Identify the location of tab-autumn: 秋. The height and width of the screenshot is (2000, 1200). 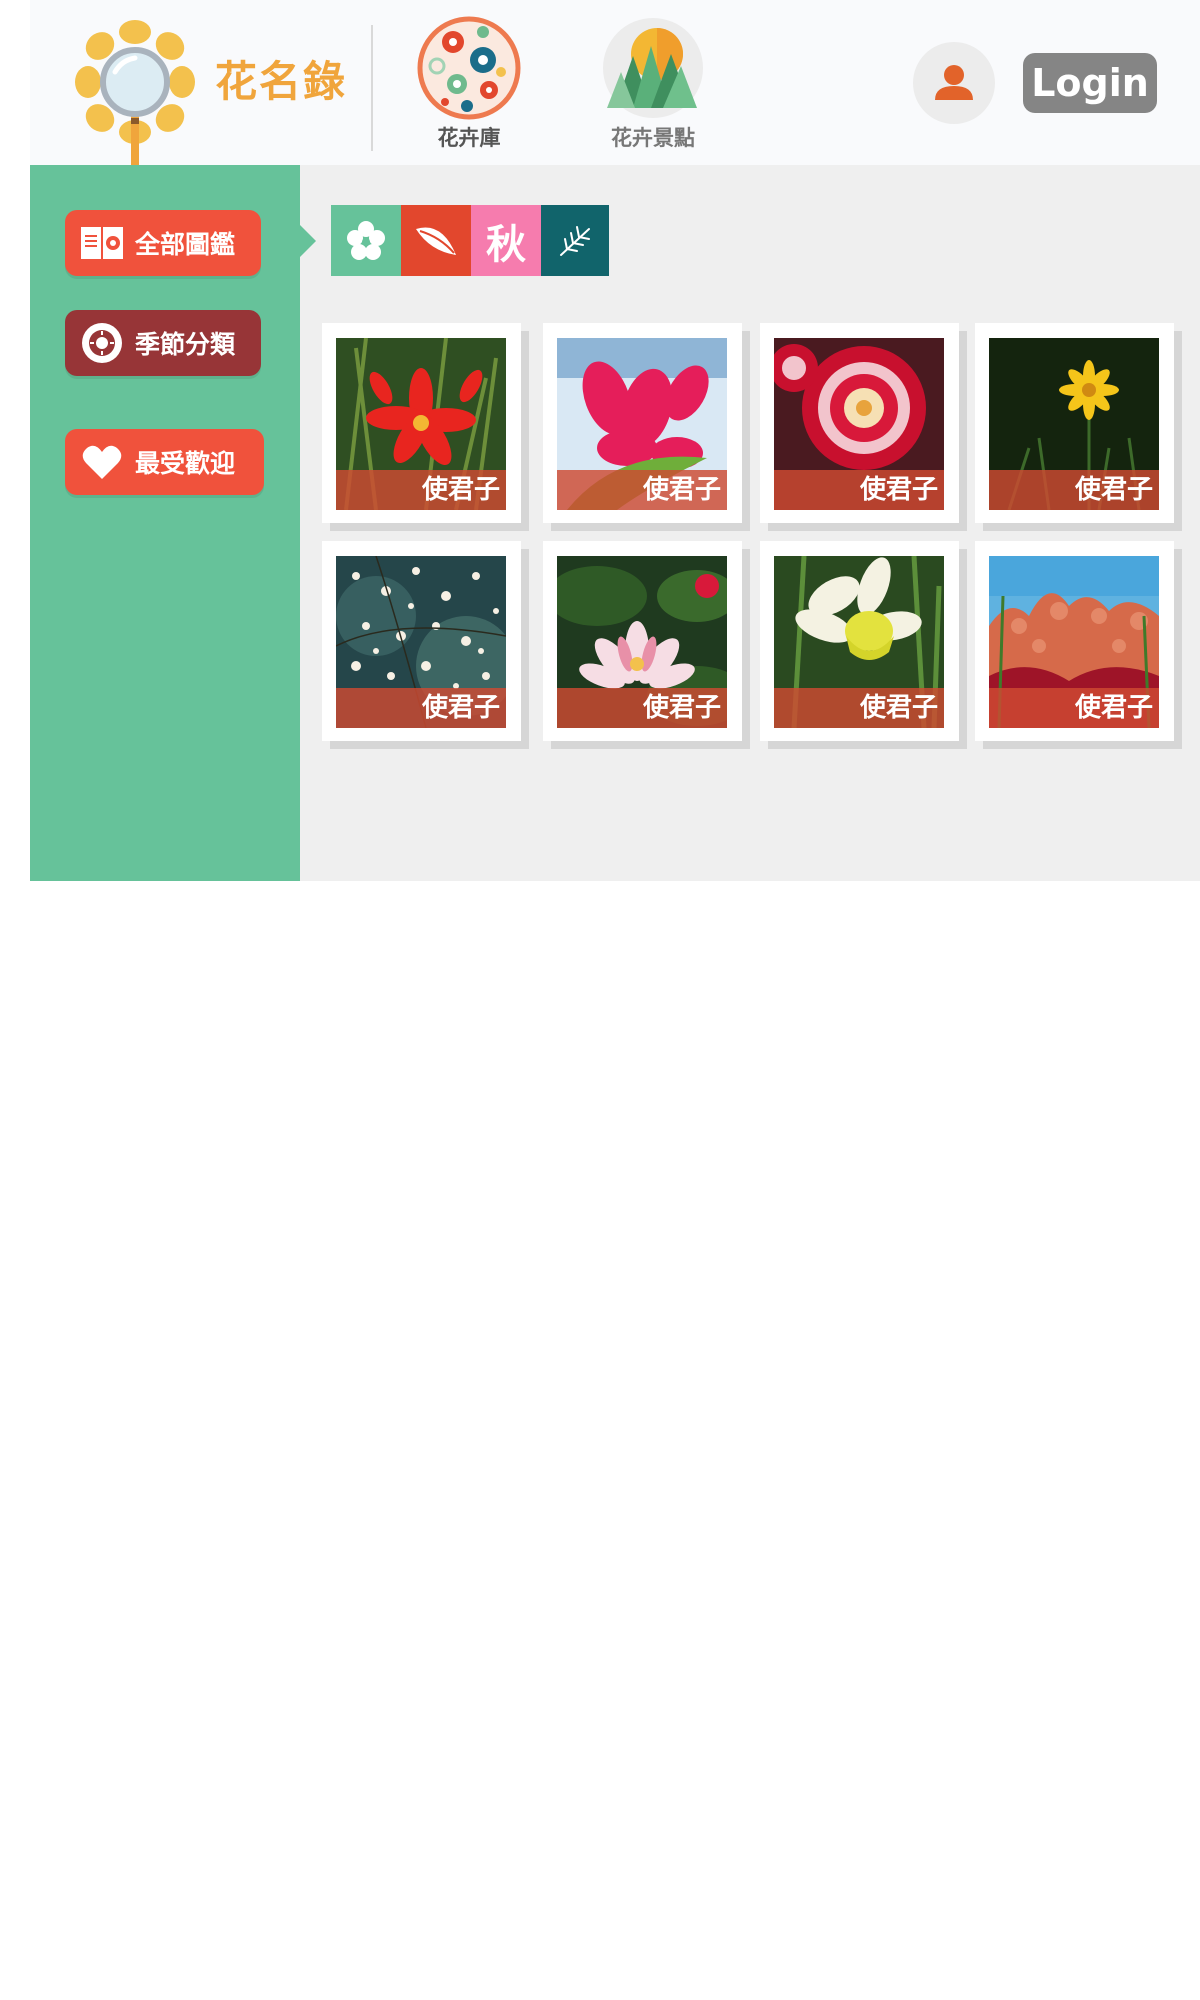
(506, 240).